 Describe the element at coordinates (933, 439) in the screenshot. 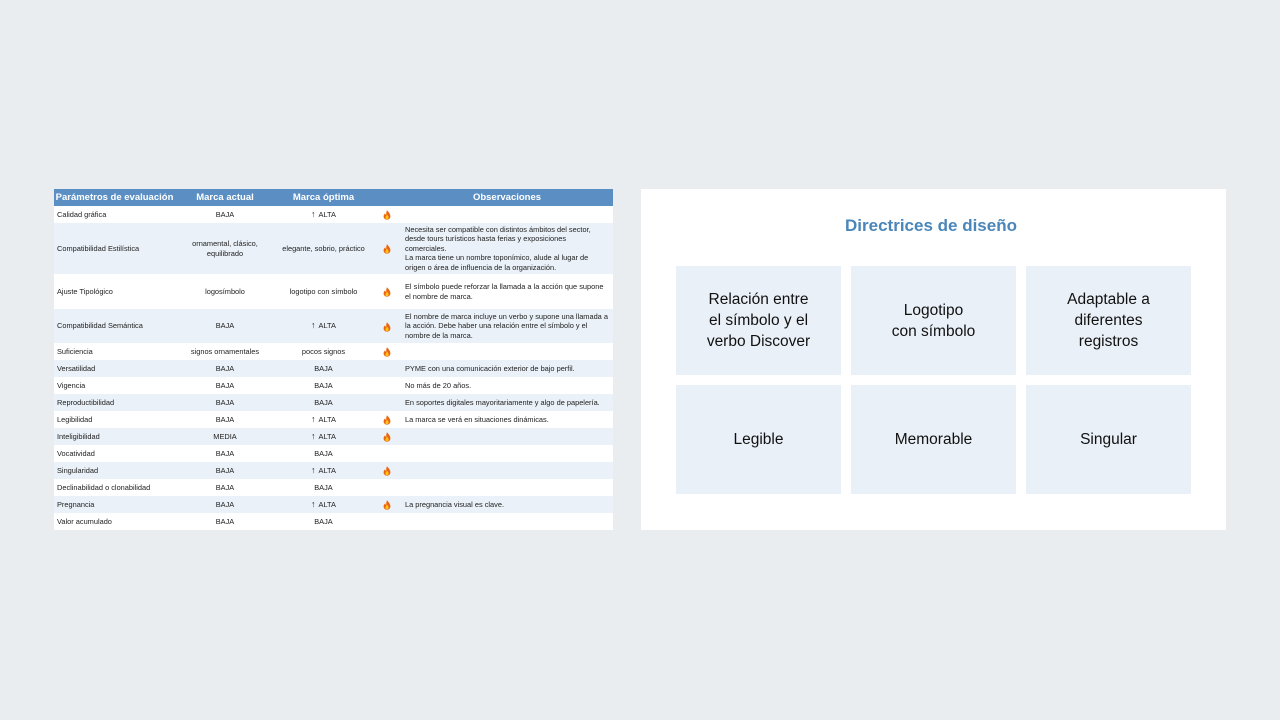

I see `guideline-tile: Memorable` at that location.